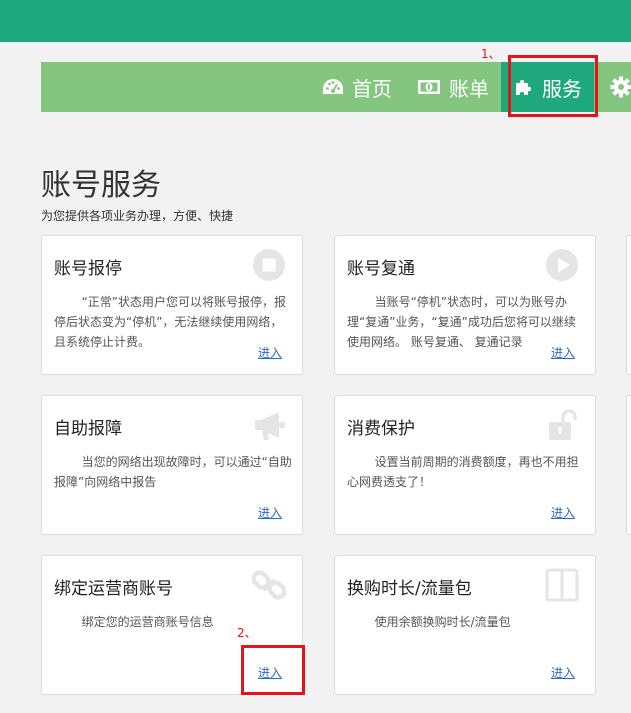 This screenshot has width=631, height=713. I want to click on columns-icon, so click(562, 585).